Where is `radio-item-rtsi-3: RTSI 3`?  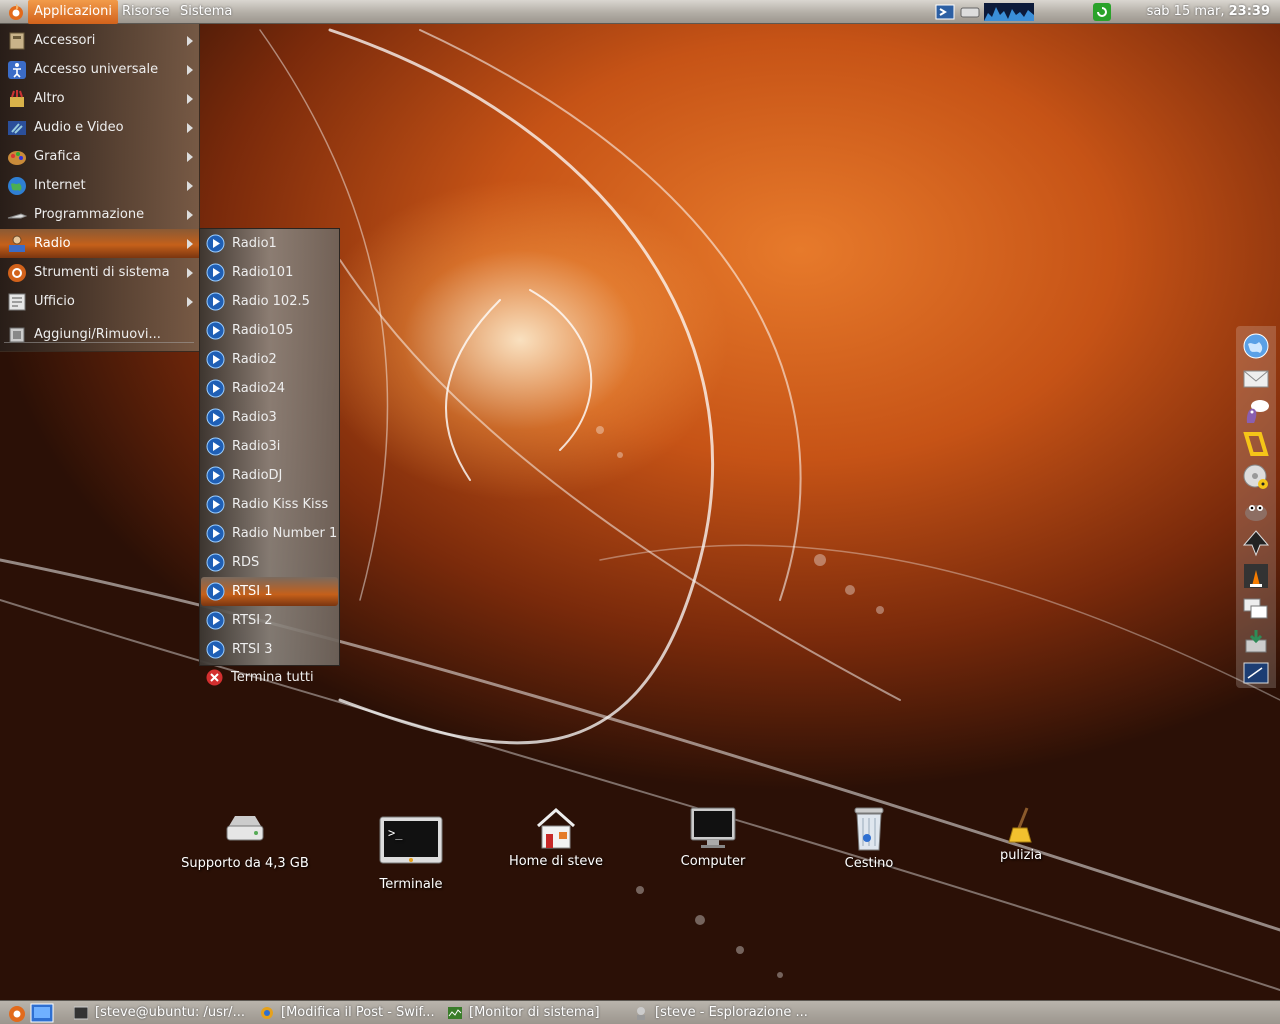 radio-item-rtsi-3: RTSI 3 is located at coordinates (269, 649).